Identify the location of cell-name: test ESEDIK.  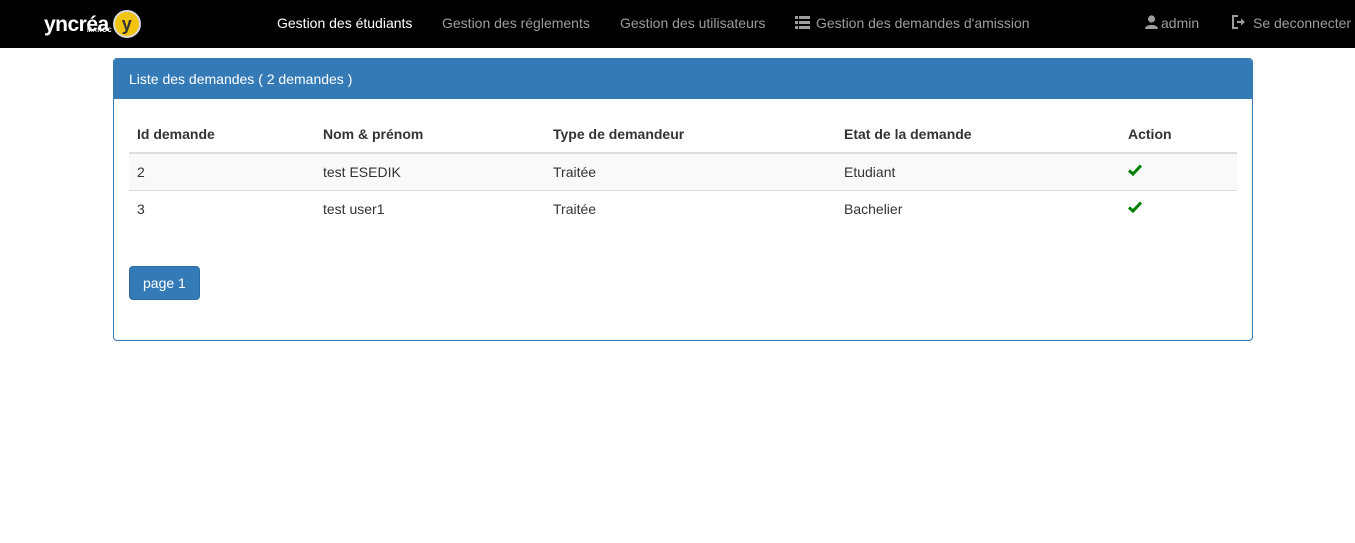
(430, 171).